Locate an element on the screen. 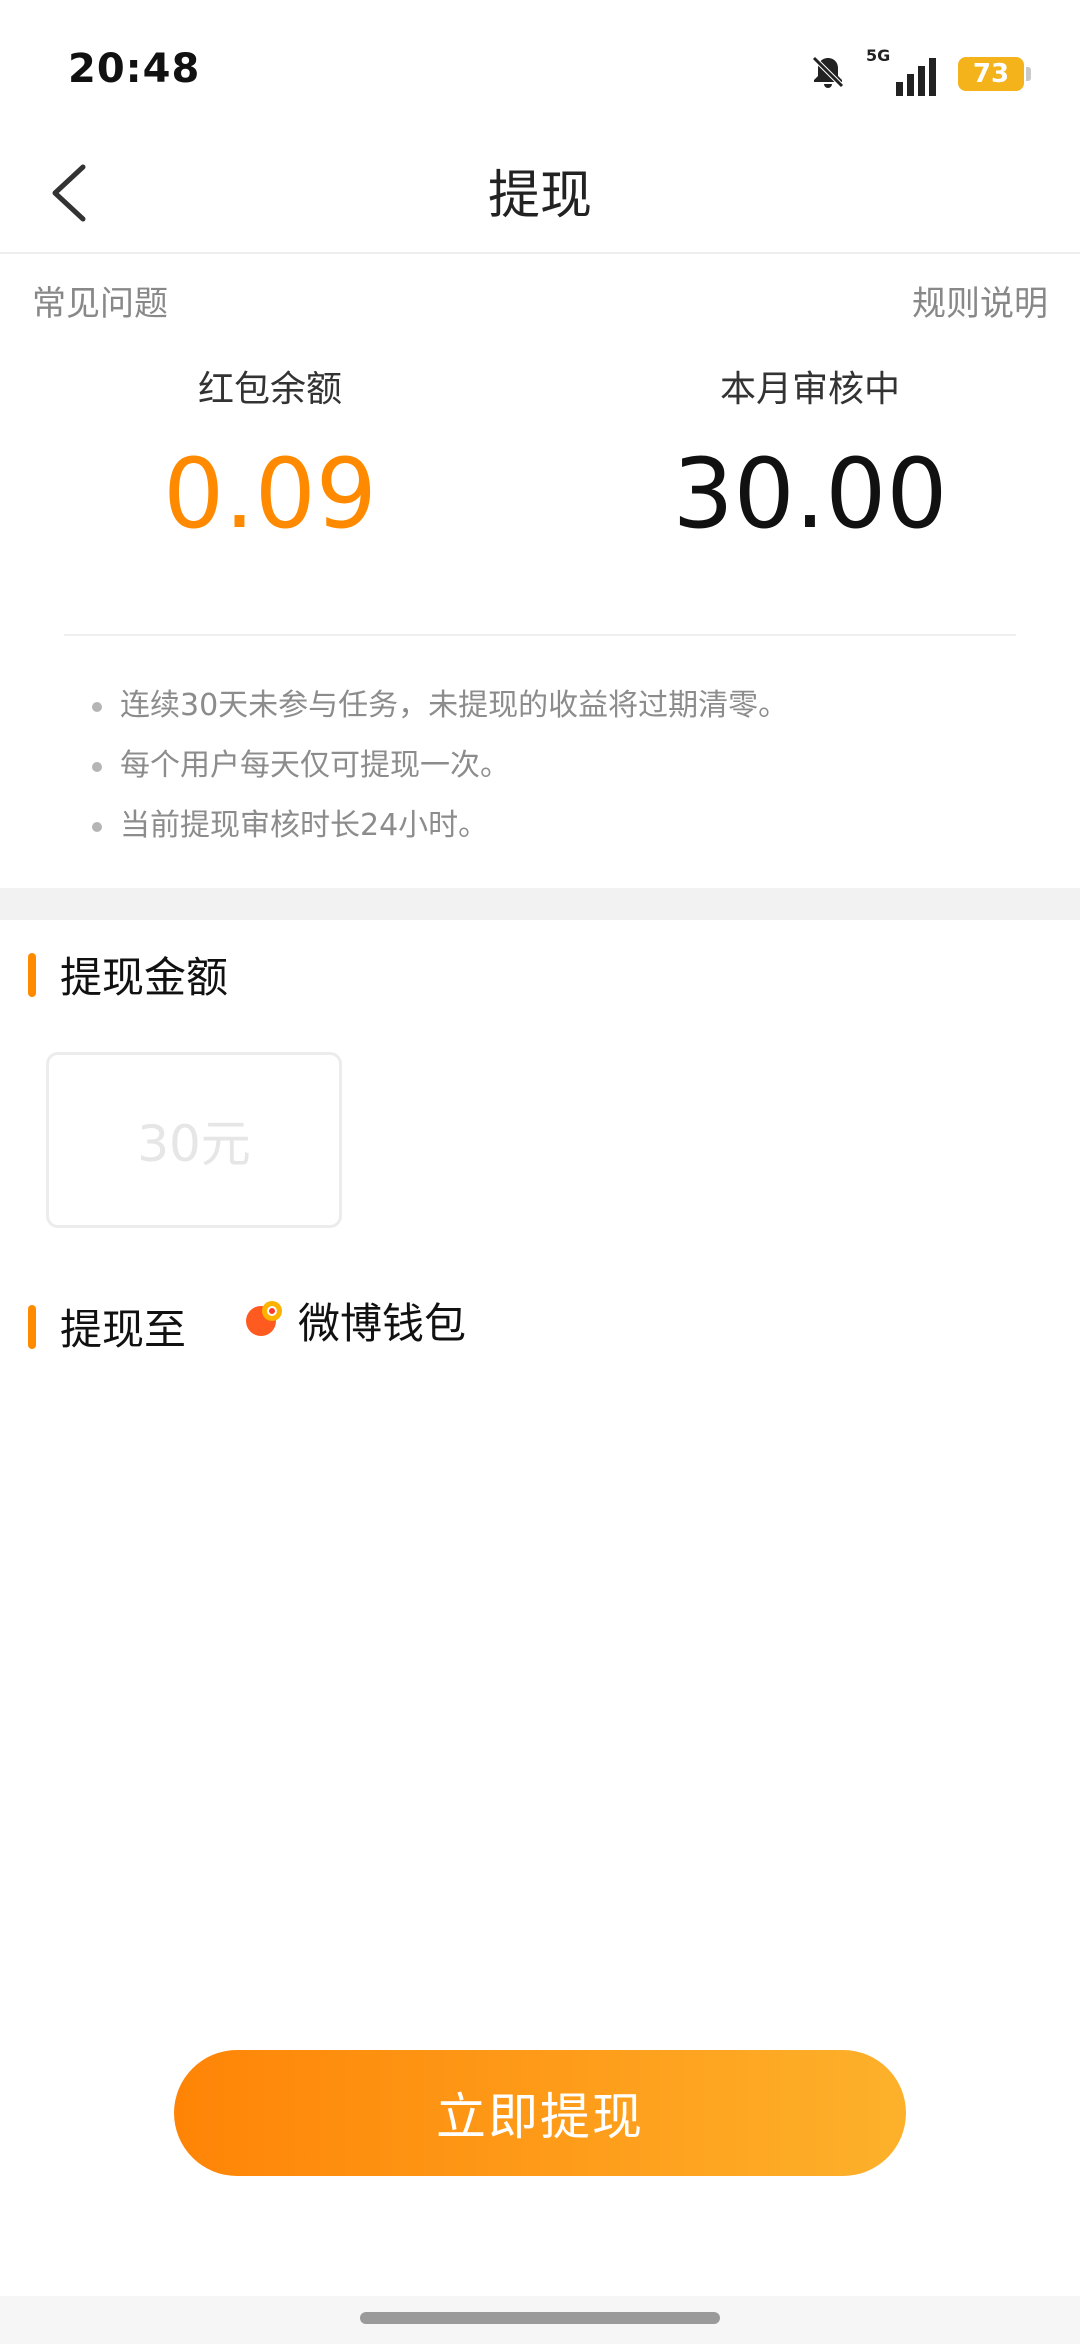 The image size is (1080, 2344). red-packet-value: 0.09 is located at coordinates (270, 494).